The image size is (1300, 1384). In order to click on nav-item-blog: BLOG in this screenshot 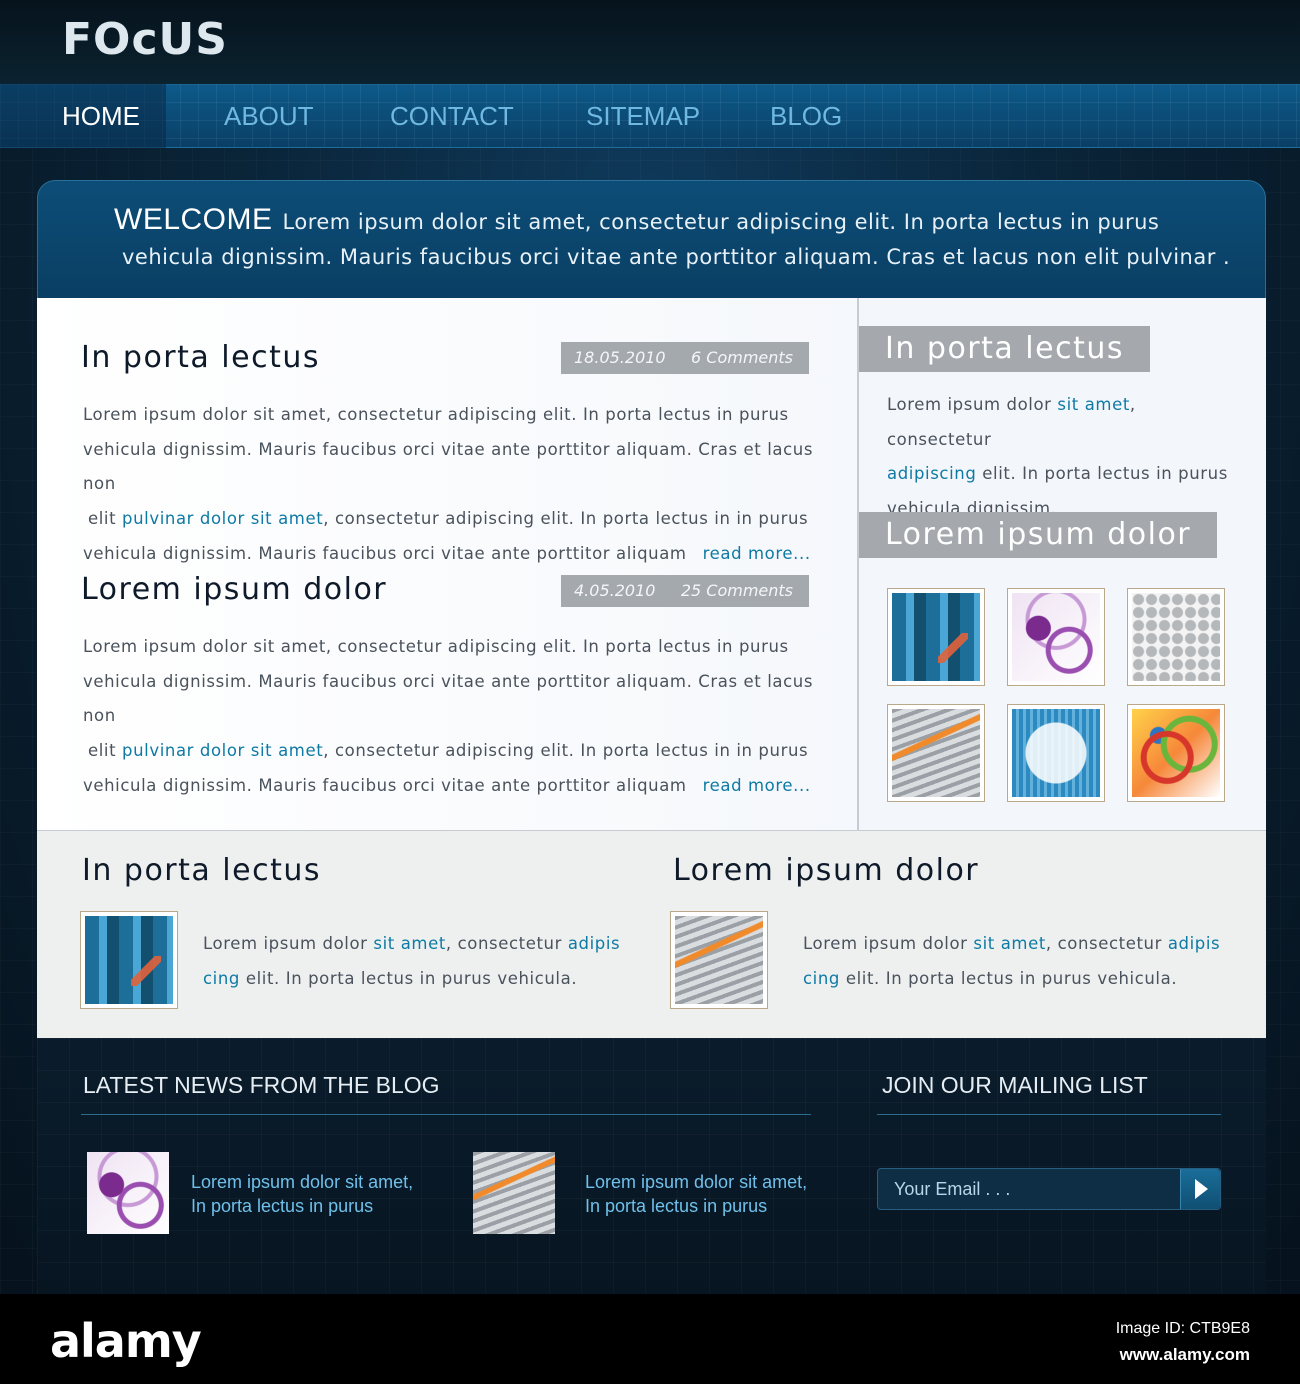, I will do `click(806, 116)`.